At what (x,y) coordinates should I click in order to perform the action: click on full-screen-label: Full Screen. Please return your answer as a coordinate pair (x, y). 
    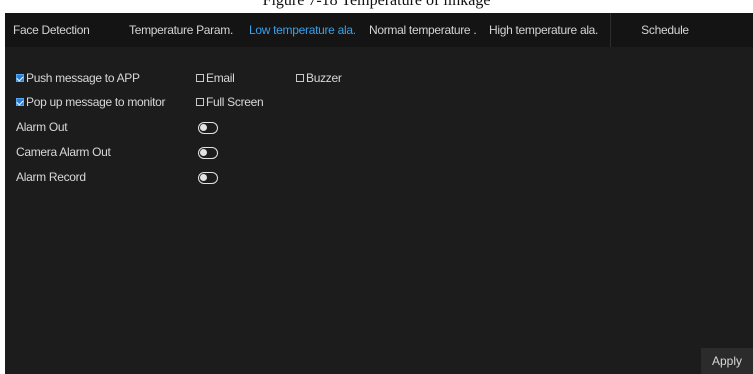
    Looking at the image, I should click on (235, 102).